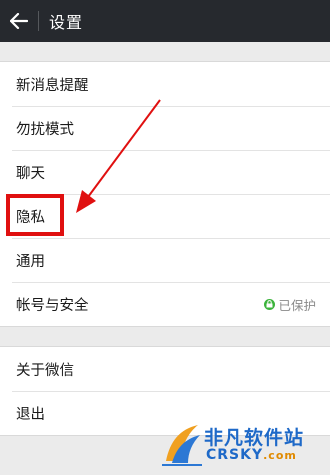  I want to click on settings-item-general: 通用, so click(165, 260).